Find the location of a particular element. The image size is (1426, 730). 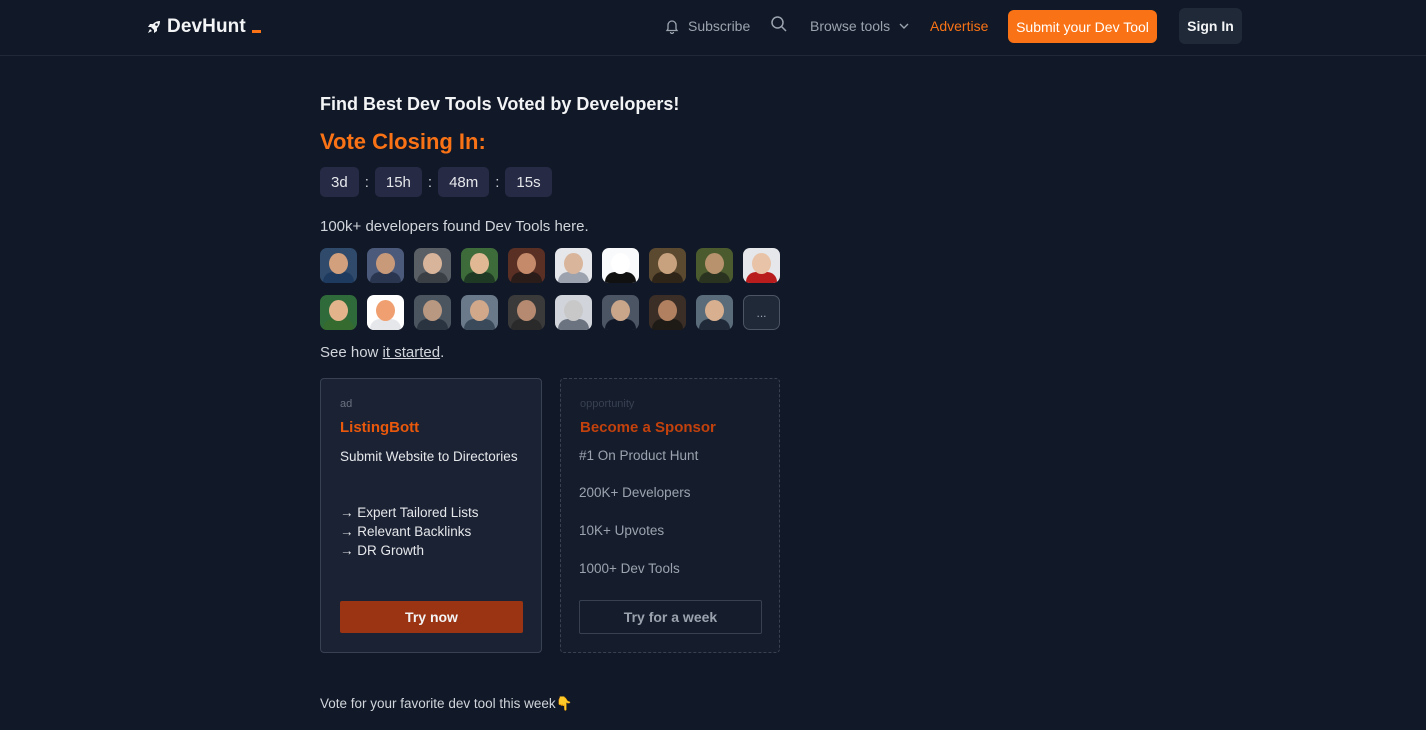

ad-title: ListingBott is located at coordinates (379, 427).